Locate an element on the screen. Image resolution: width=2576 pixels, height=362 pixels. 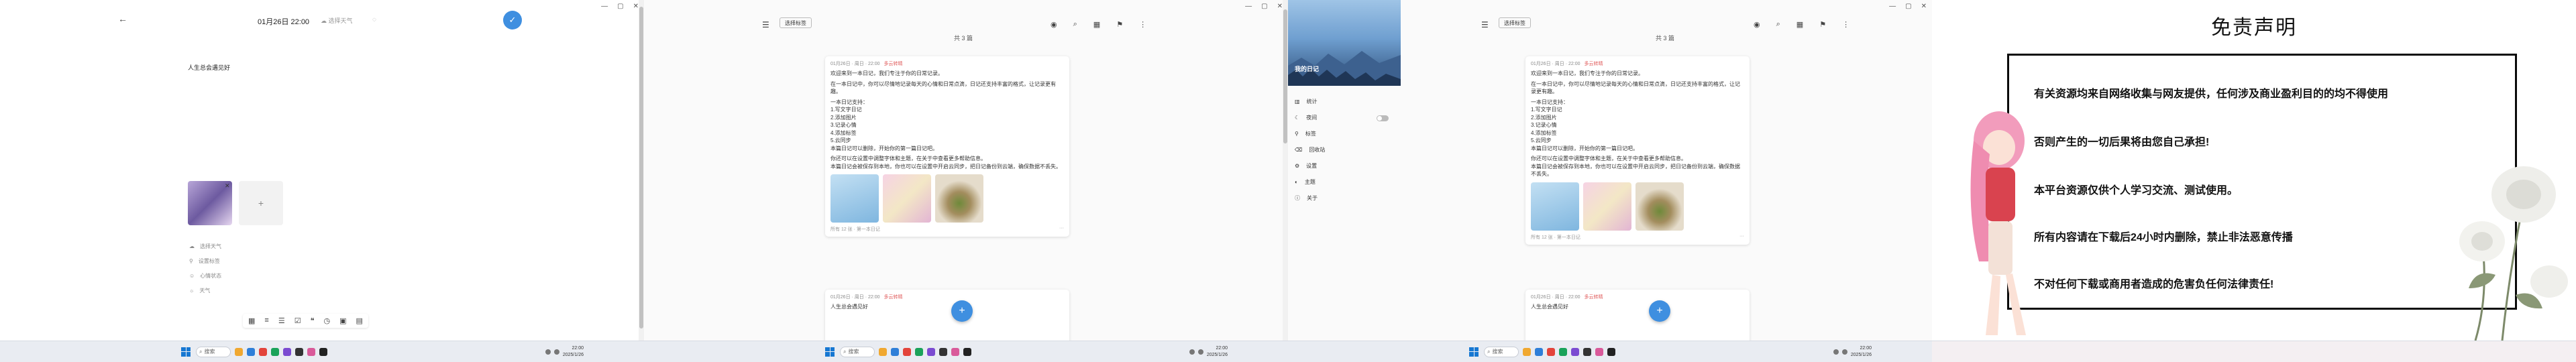
meta-sky: ☼ 天气 is located at coordinates (199, 290).